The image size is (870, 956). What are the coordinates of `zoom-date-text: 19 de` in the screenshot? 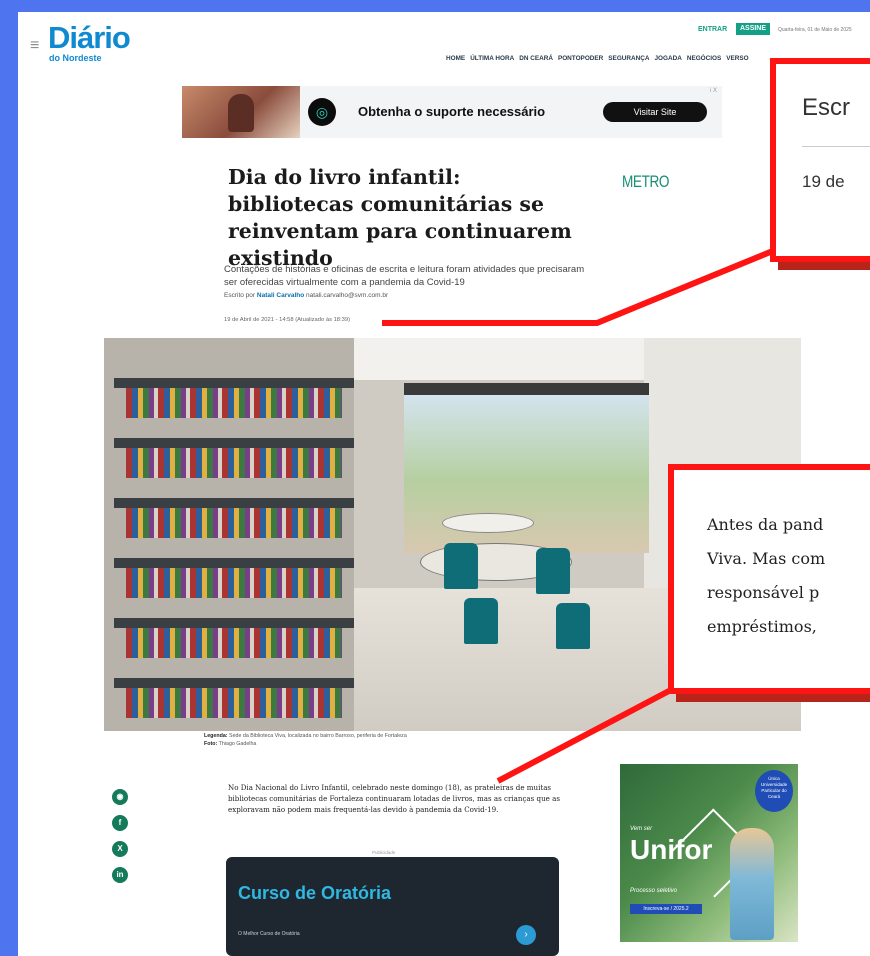 It's located at (823, 181).